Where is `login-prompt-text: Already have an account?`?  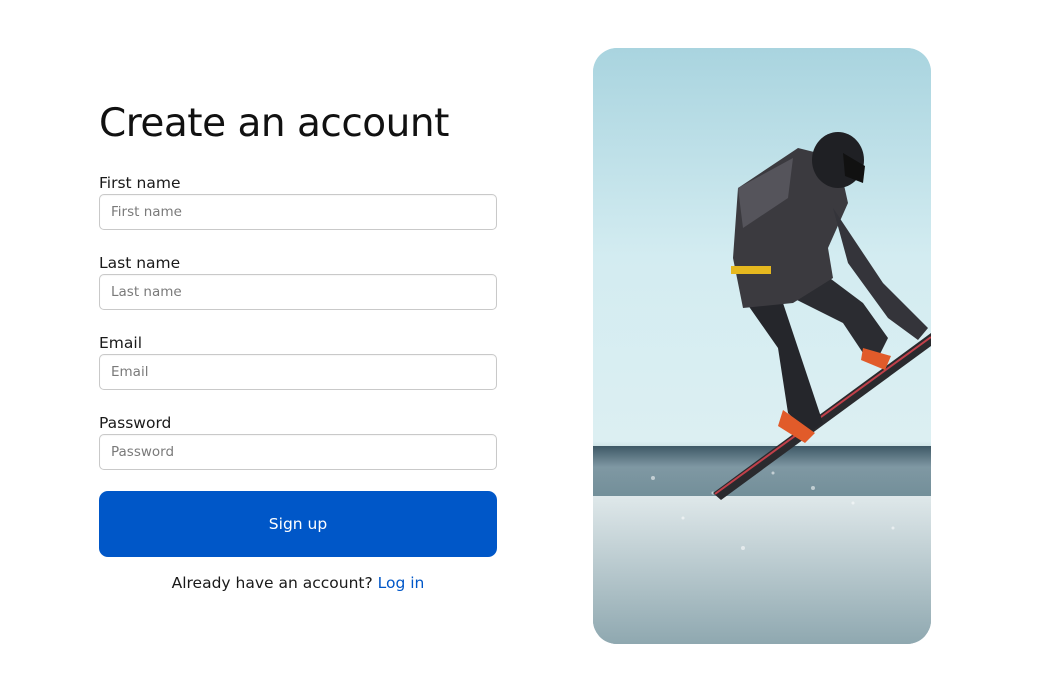
login-prompt-text: Already have an account? is located at coordinates (272, 583).